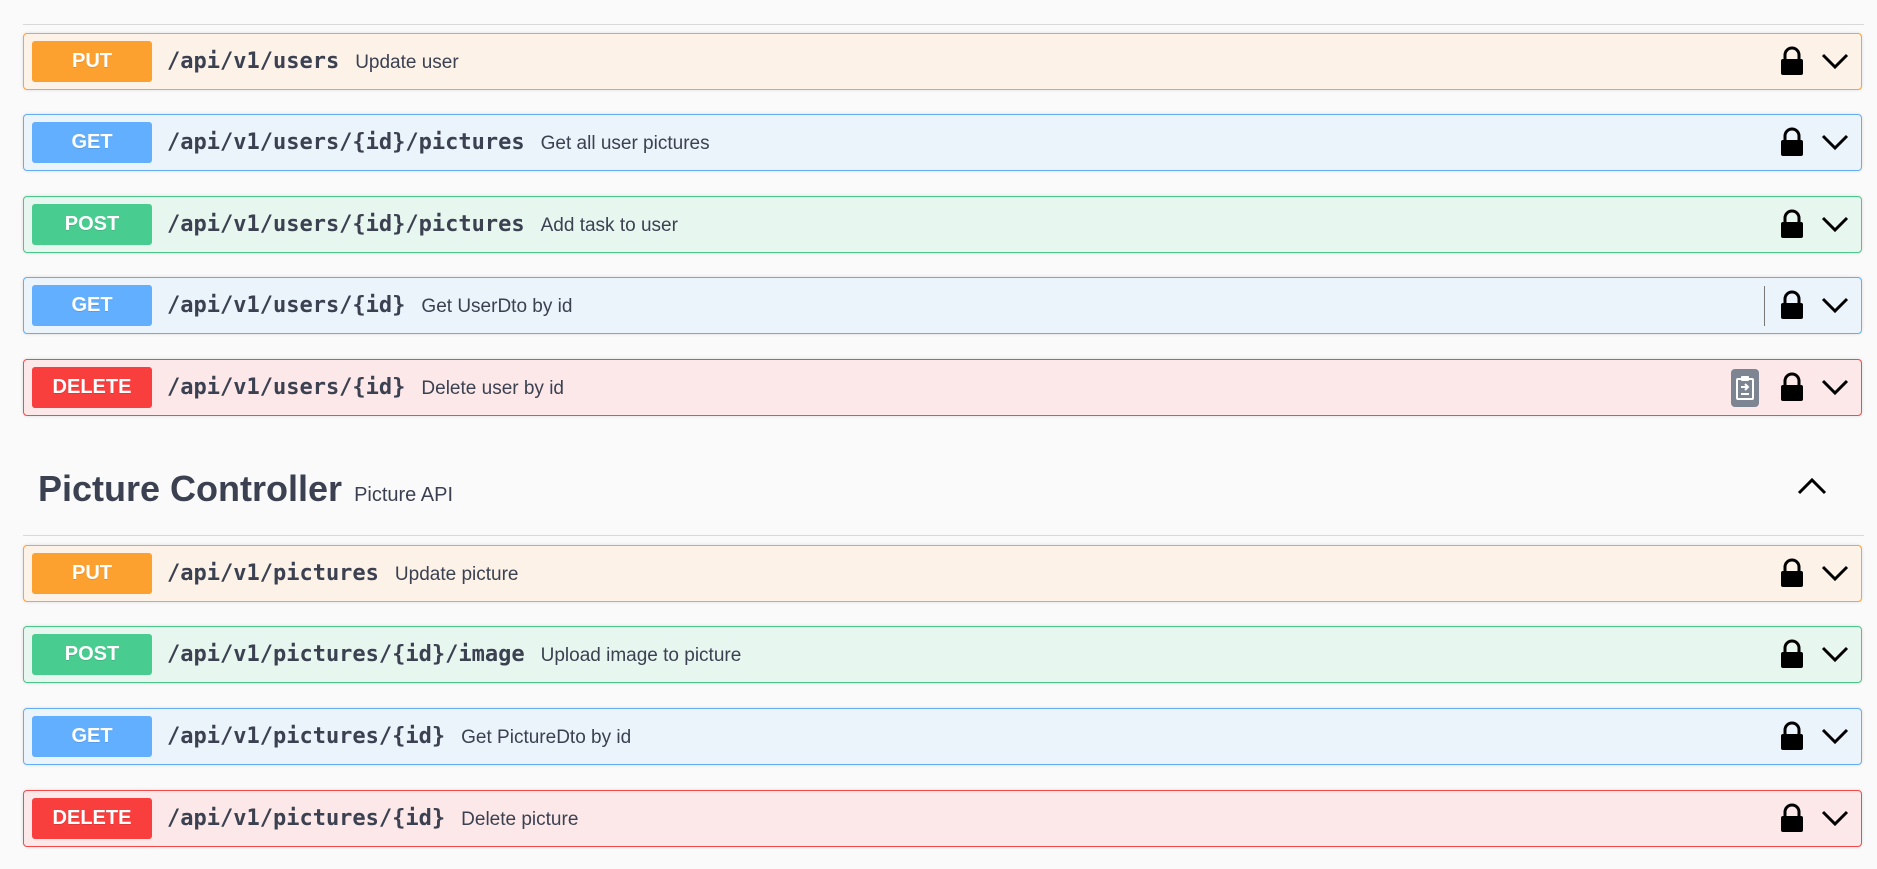  I want to click on operation-path-row: /api/v1/pictures/{id} Delete picture, so click(372, 818).